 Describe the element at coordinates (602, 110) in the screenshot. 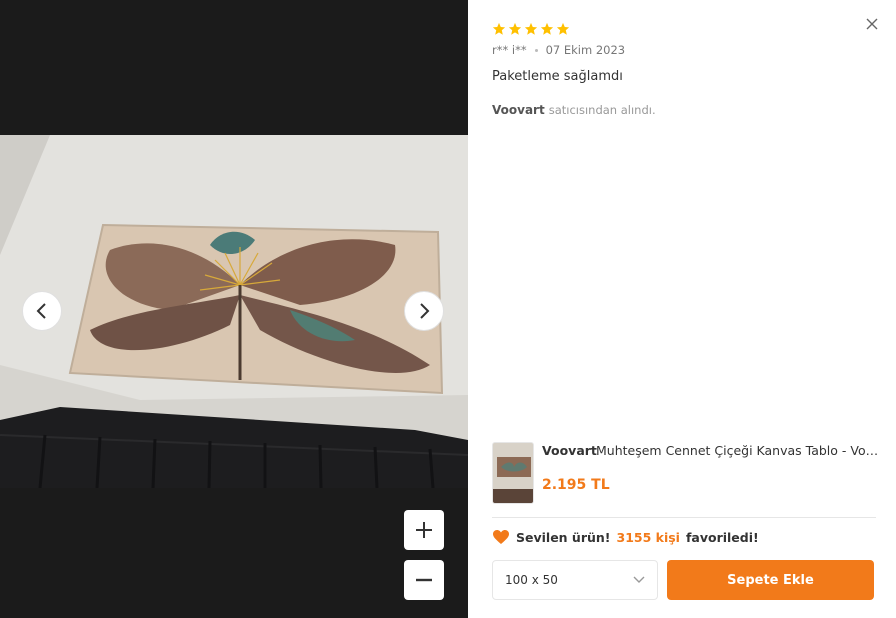

I see `seller-suffix: satıcısından alındı.` at that location.